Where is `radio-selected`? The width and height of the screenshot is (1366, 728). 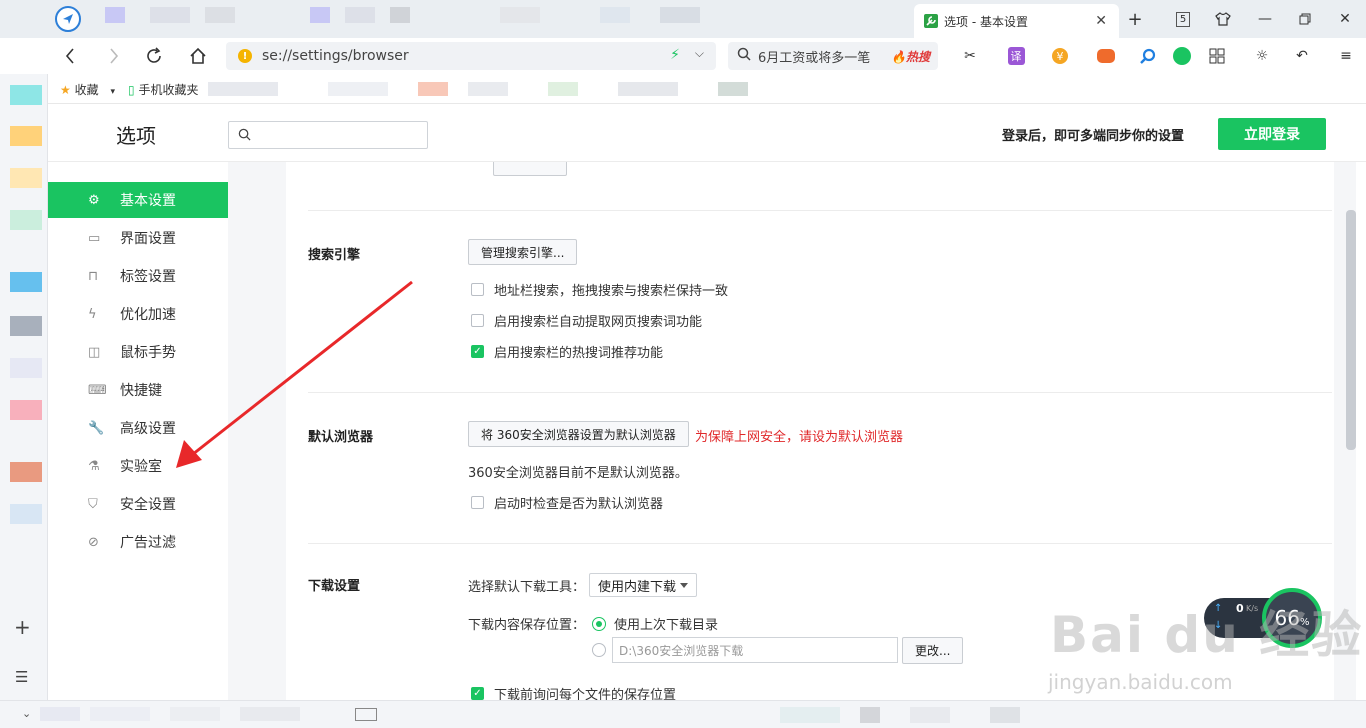 radio-selected is located at coordinates (599, 623).